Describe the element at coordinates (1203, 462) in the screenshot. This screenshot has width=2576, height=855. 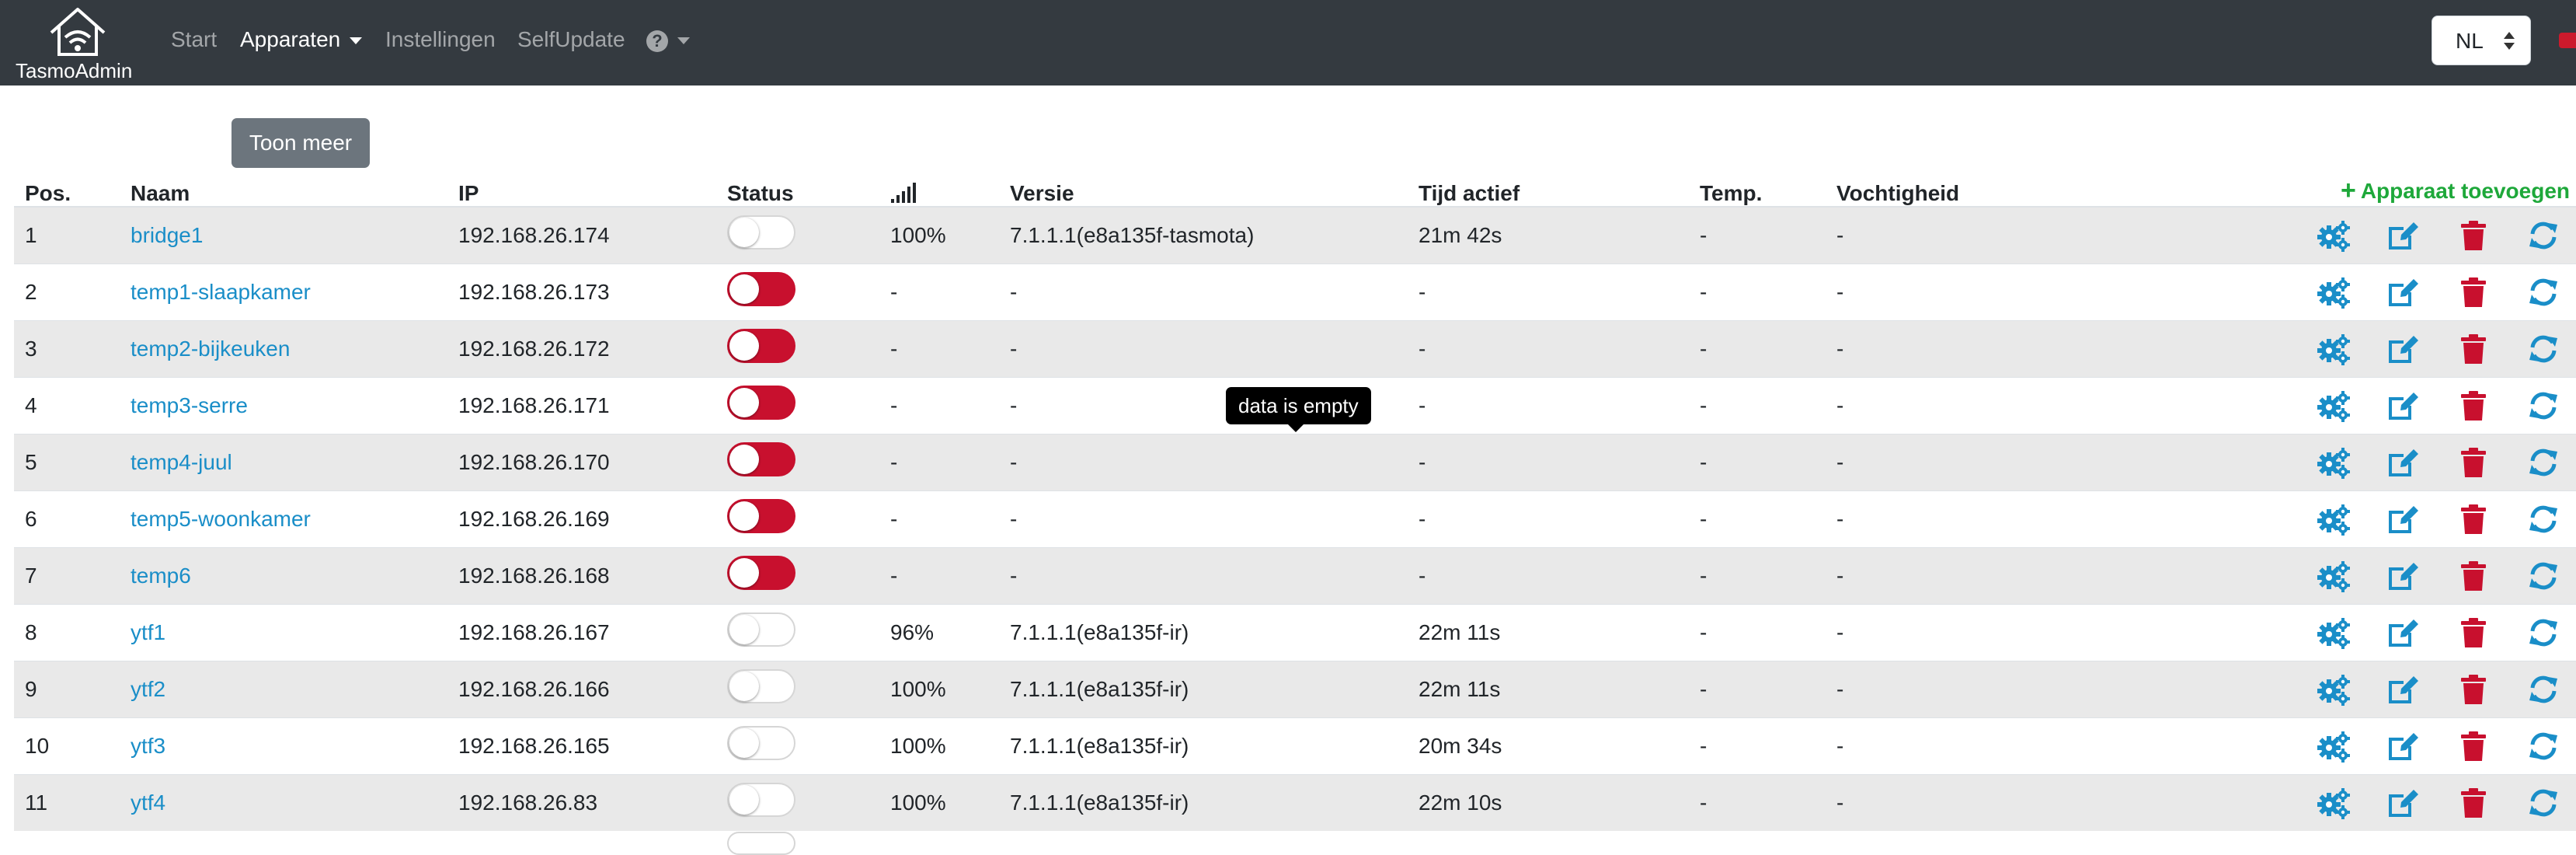
I see `cell-version: -` at that location.